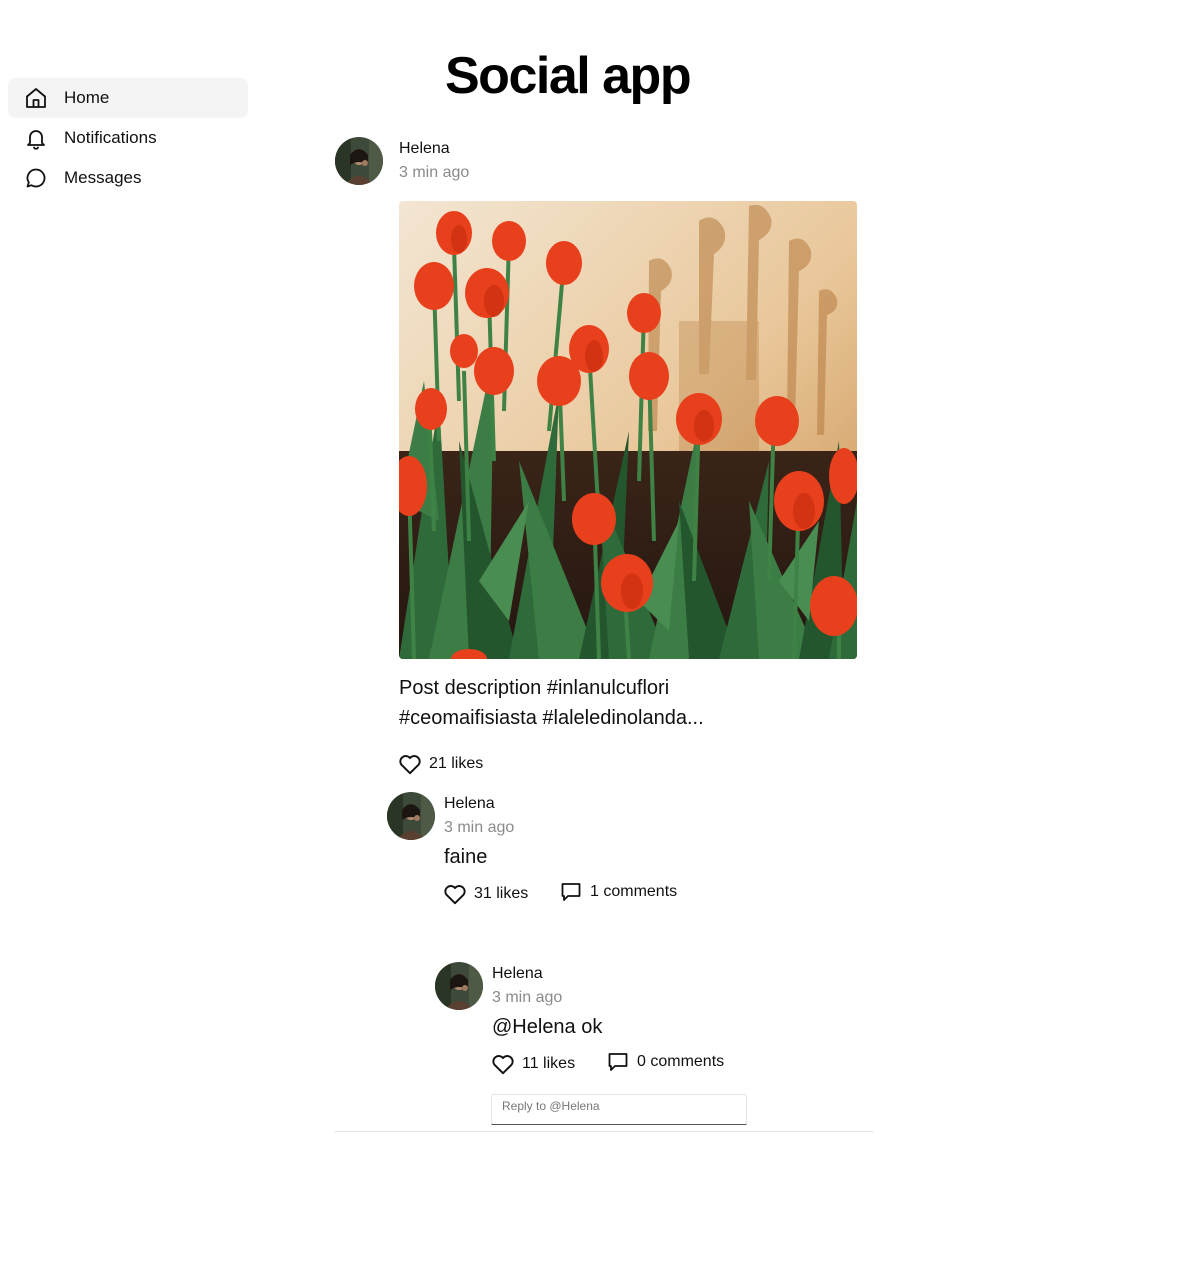 Image resolution: width=1191 pixels, height=1274 pixels. I want to click on sidebar-item-label: Notifications, so click(110, 137).